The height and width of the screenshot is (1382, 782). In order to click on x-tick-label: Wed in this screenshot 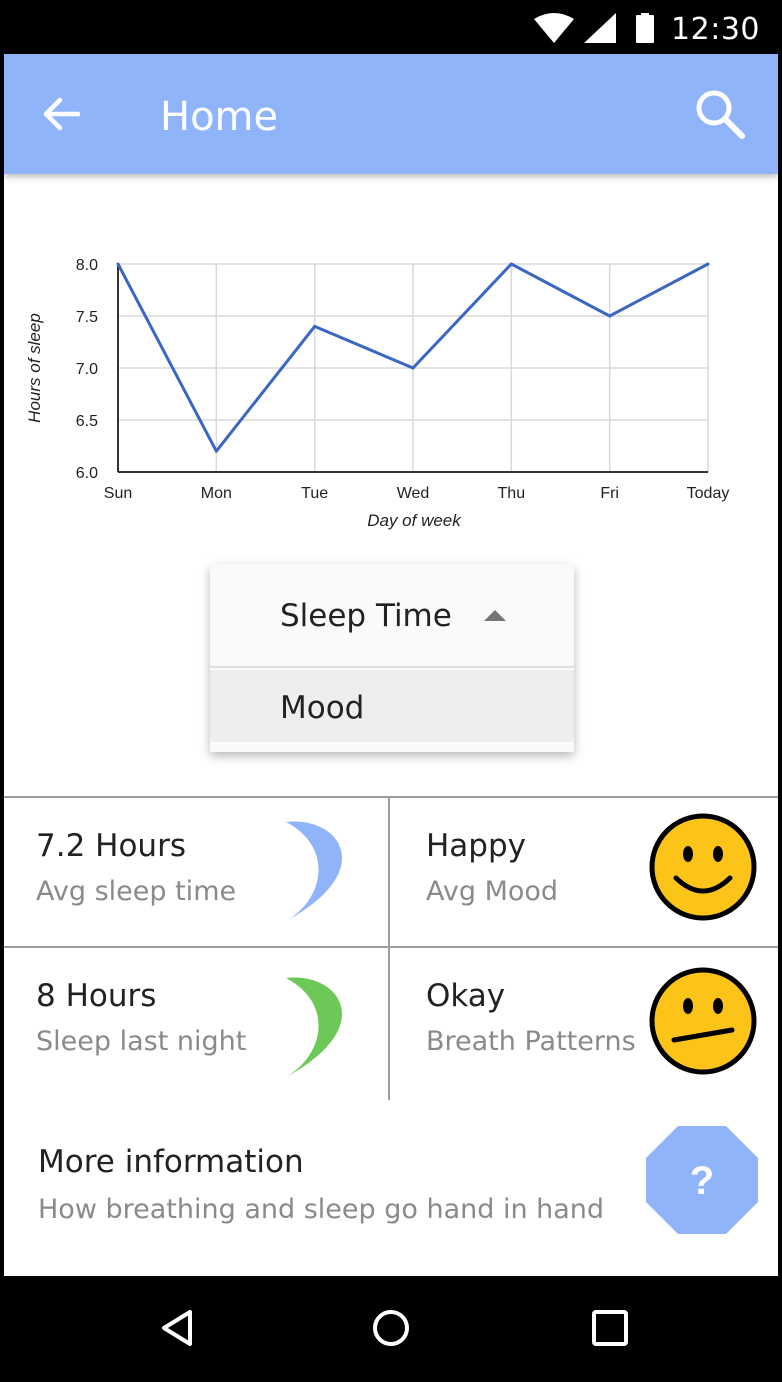, I will do `click(413, 493)`.